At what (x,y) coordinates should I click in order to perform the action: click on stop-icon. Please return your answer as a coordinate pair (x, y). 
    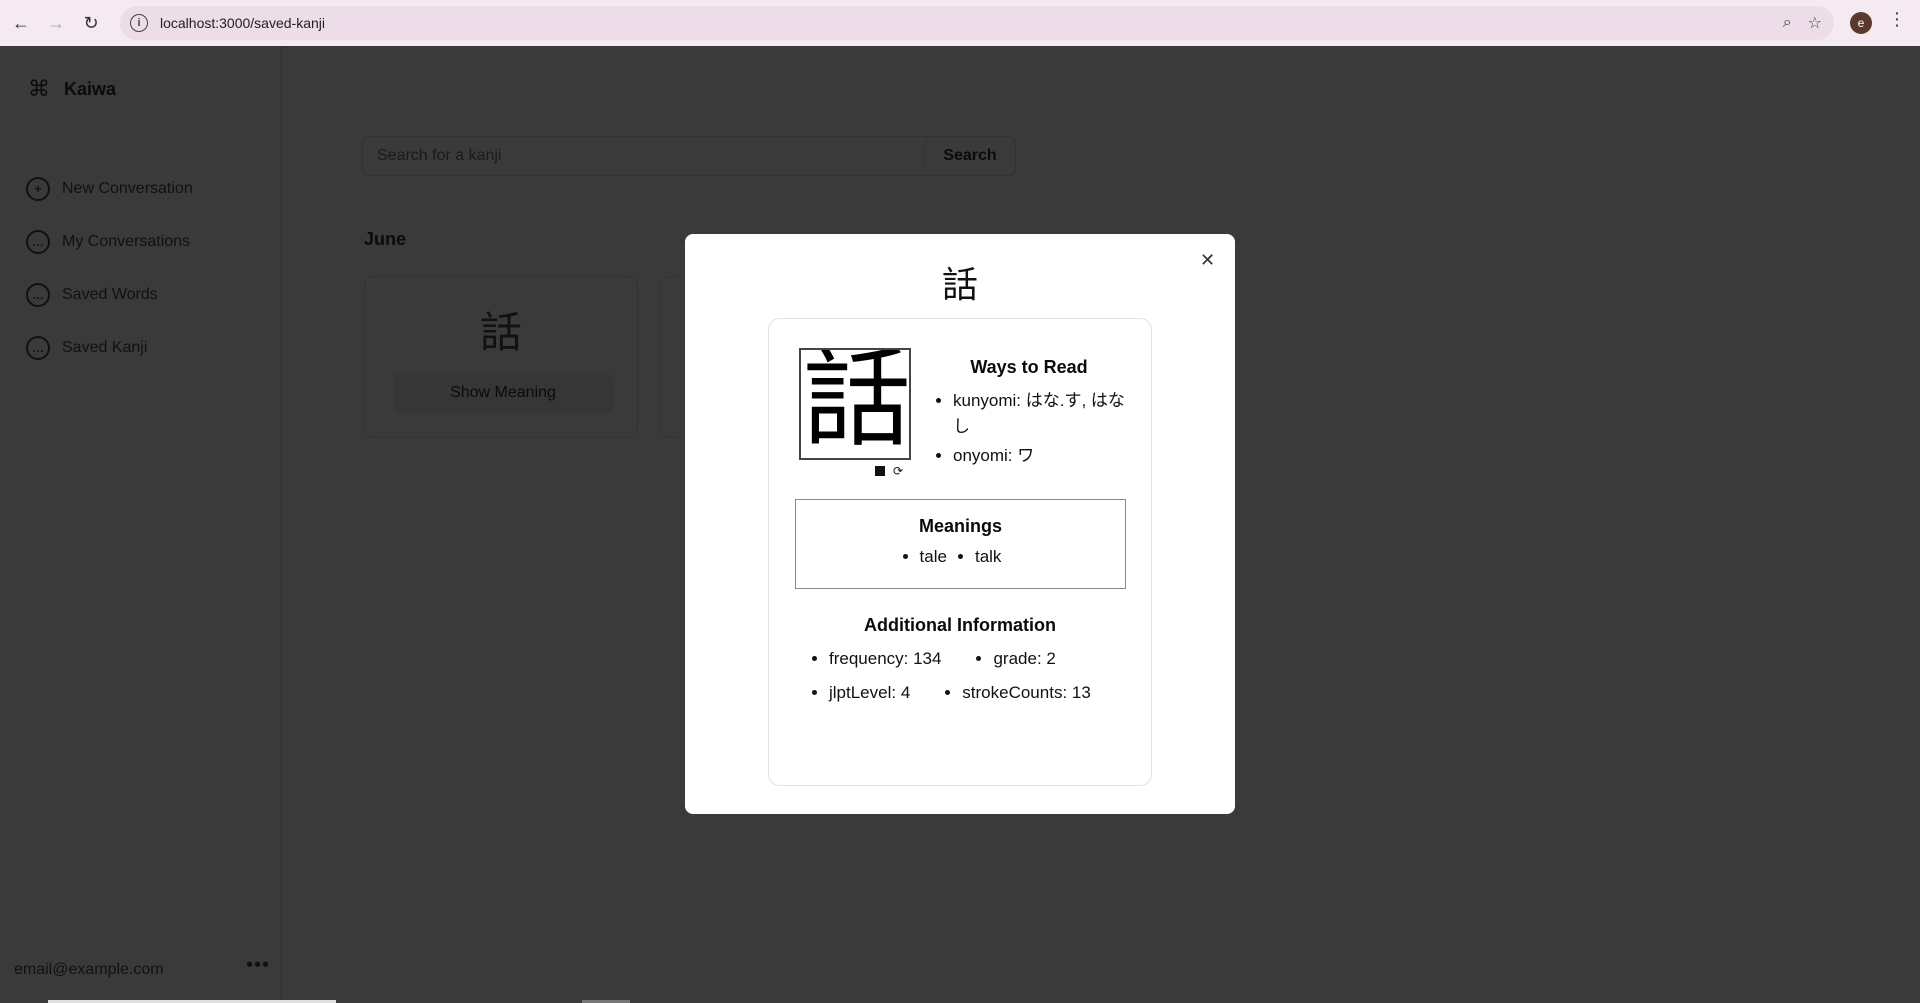
    Looking at the image, I should click on (880, 471).